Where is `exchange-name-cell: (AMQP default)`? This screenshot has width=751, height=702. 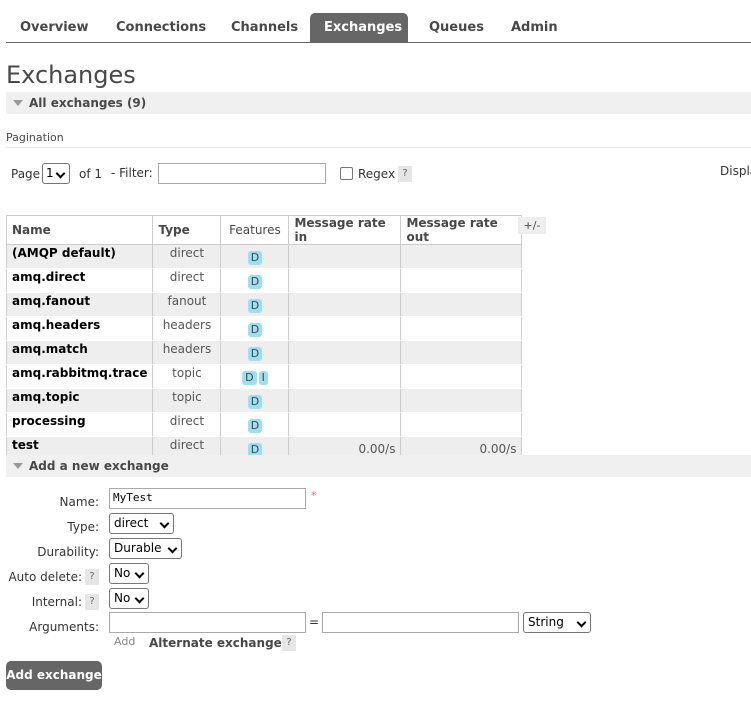 exchange-name-cell: (AMQP default) is located at coordinates (79, 256).